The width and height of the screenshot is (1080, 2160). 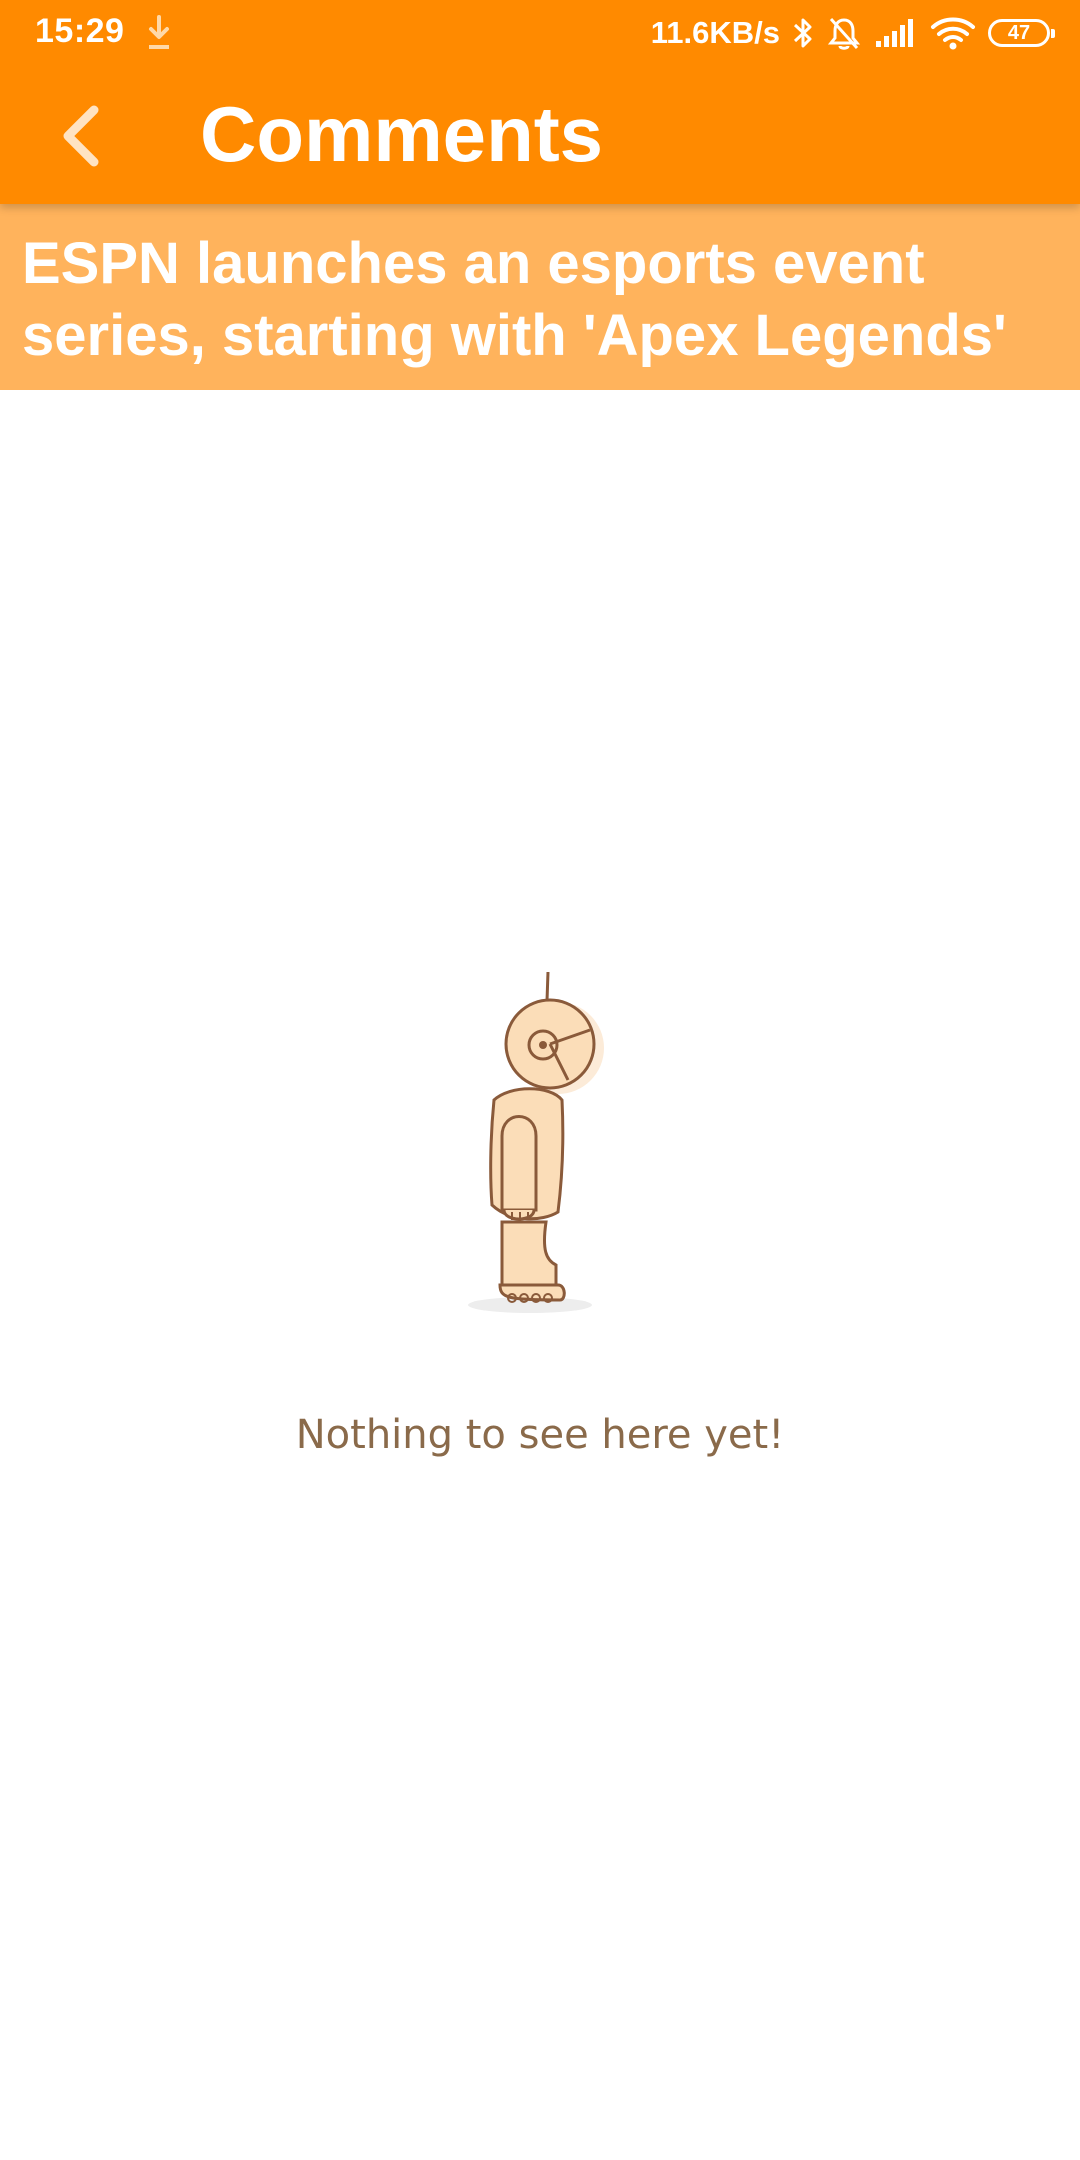 What do you see at coordinates (802, 33) in the screenshot?
I see `bluetooth-icon` at bounding box center [802, 33].